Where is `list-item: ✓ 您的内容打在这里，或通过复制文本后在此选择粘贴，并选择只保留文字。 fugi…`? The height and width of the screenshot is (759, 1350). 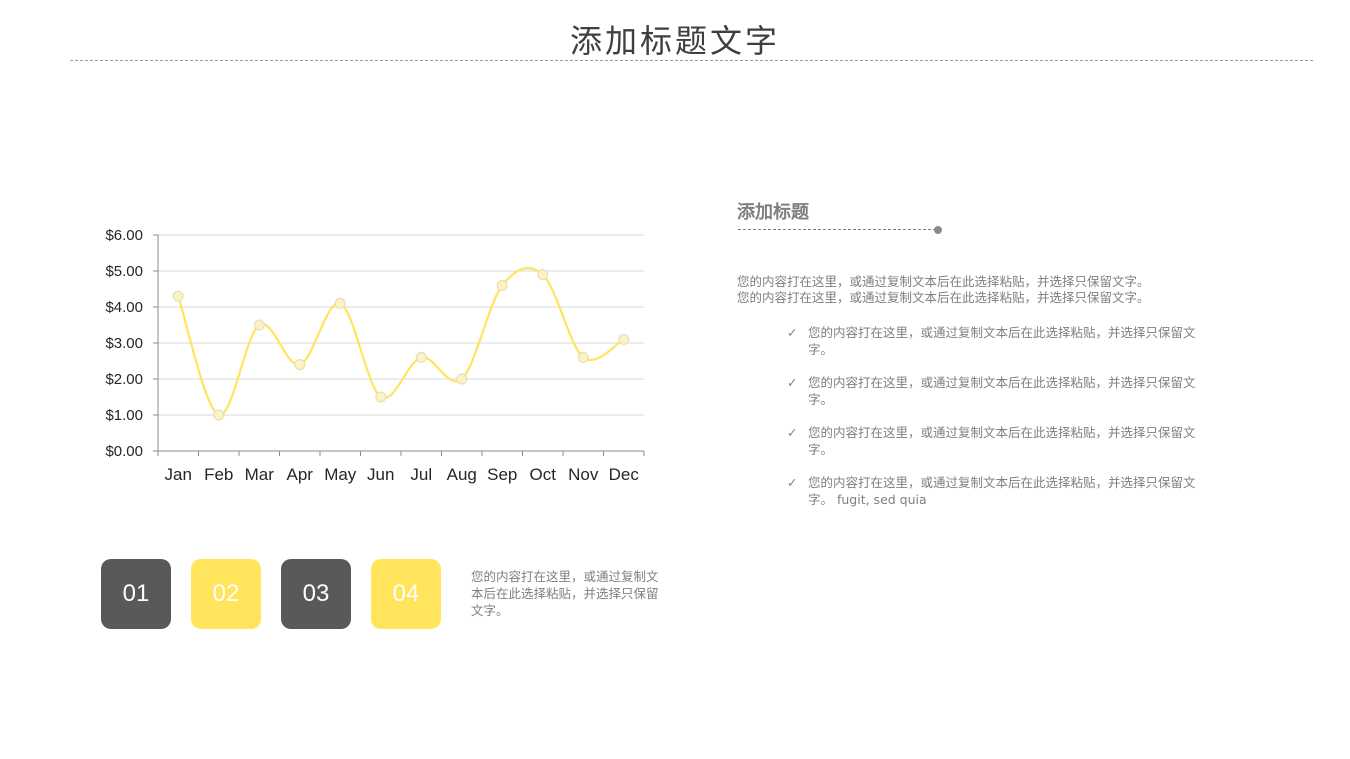
list-item: ✓ 您的内容打在这里，或通过复制文本后在此选择粘贴，并选择只保留文字。 fugi… is located at coordinates (992, 491).